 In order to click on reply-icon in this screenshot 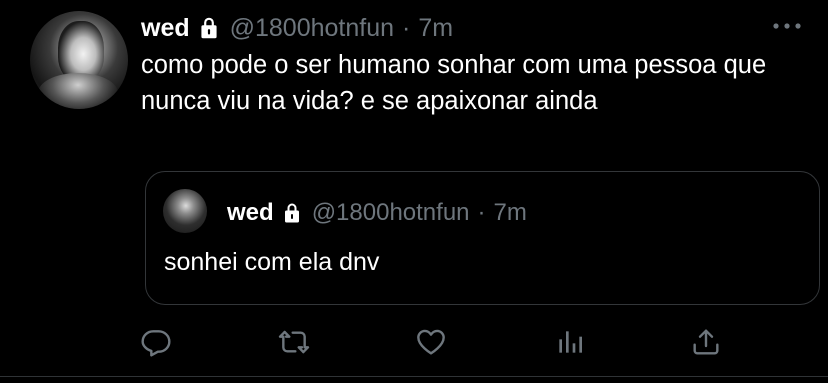, I will do `click(156, 343)`.